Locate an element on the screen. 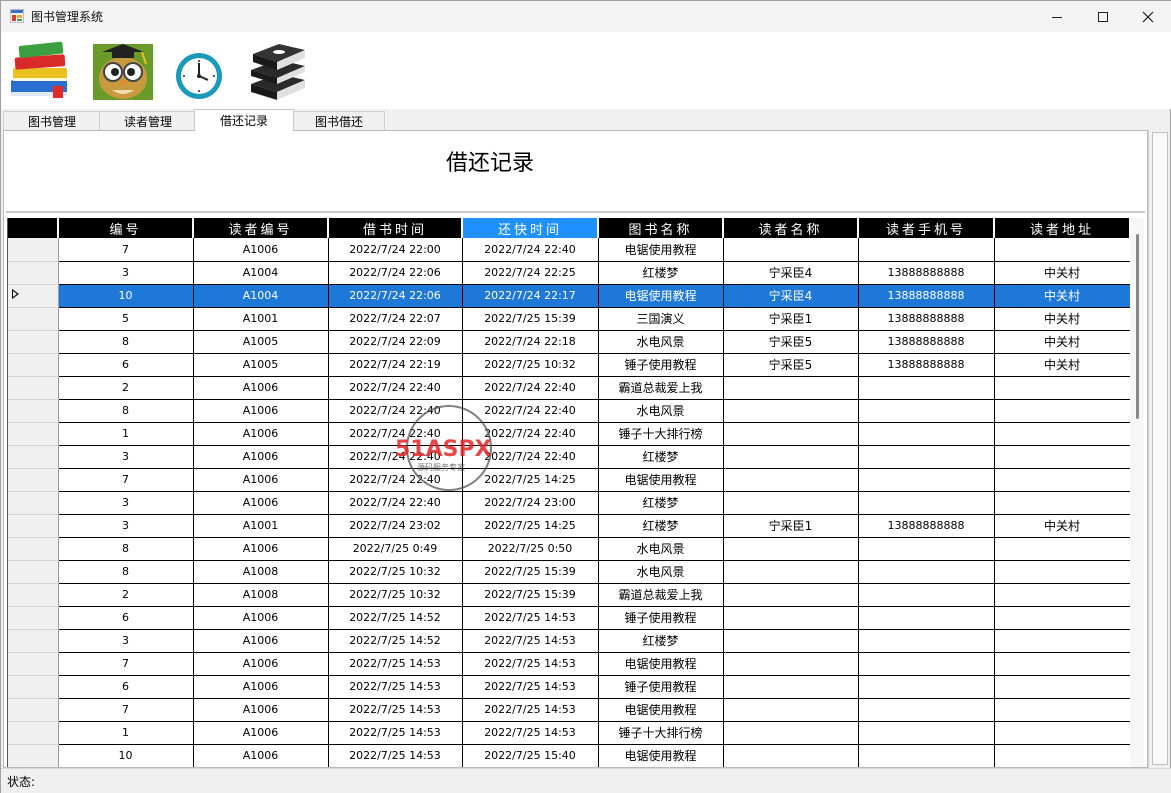 This screenshot has height=793, width=1171. owl-graduate-icon is located at coordinates (123, 71).